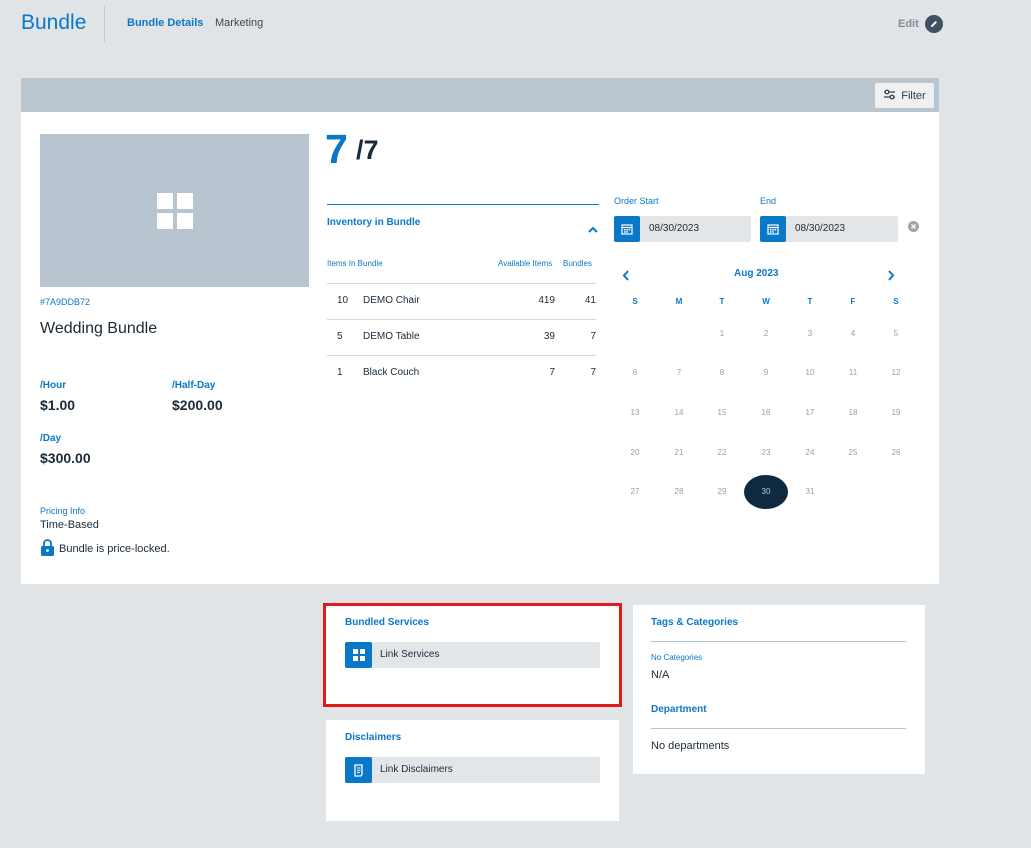  What do you see at coordinates (635, 373) in the screenshot?
I see `calendar-day: 6` at bounding box center [635, 373].